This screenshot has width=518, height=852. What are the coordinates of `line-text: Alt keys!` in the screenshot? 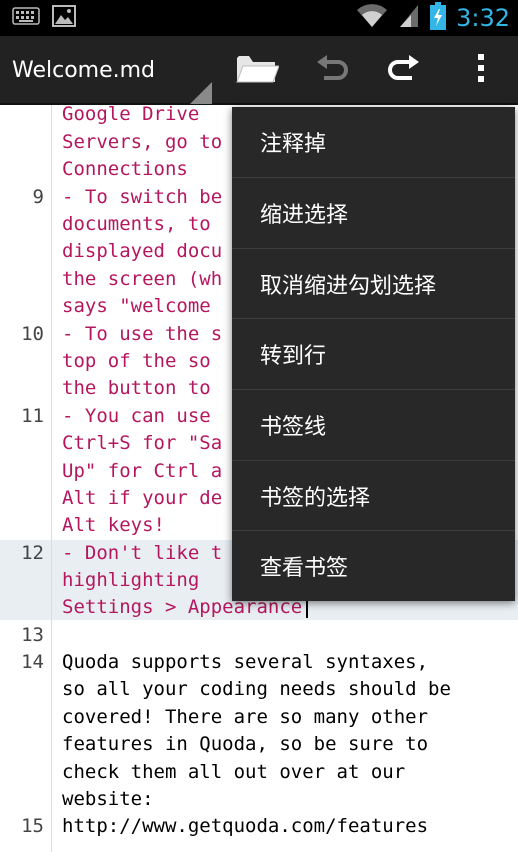 It's located at (113, 525).